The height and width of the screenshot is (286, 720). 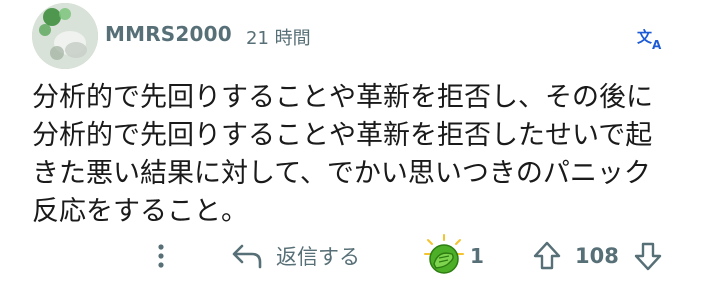 What do you see at coordinates (342, 97) in the screenshot?
I see `comment-body-line: 分析的で先回りすることや革新を拒否し、その後に` at bounding box center [342, 97].